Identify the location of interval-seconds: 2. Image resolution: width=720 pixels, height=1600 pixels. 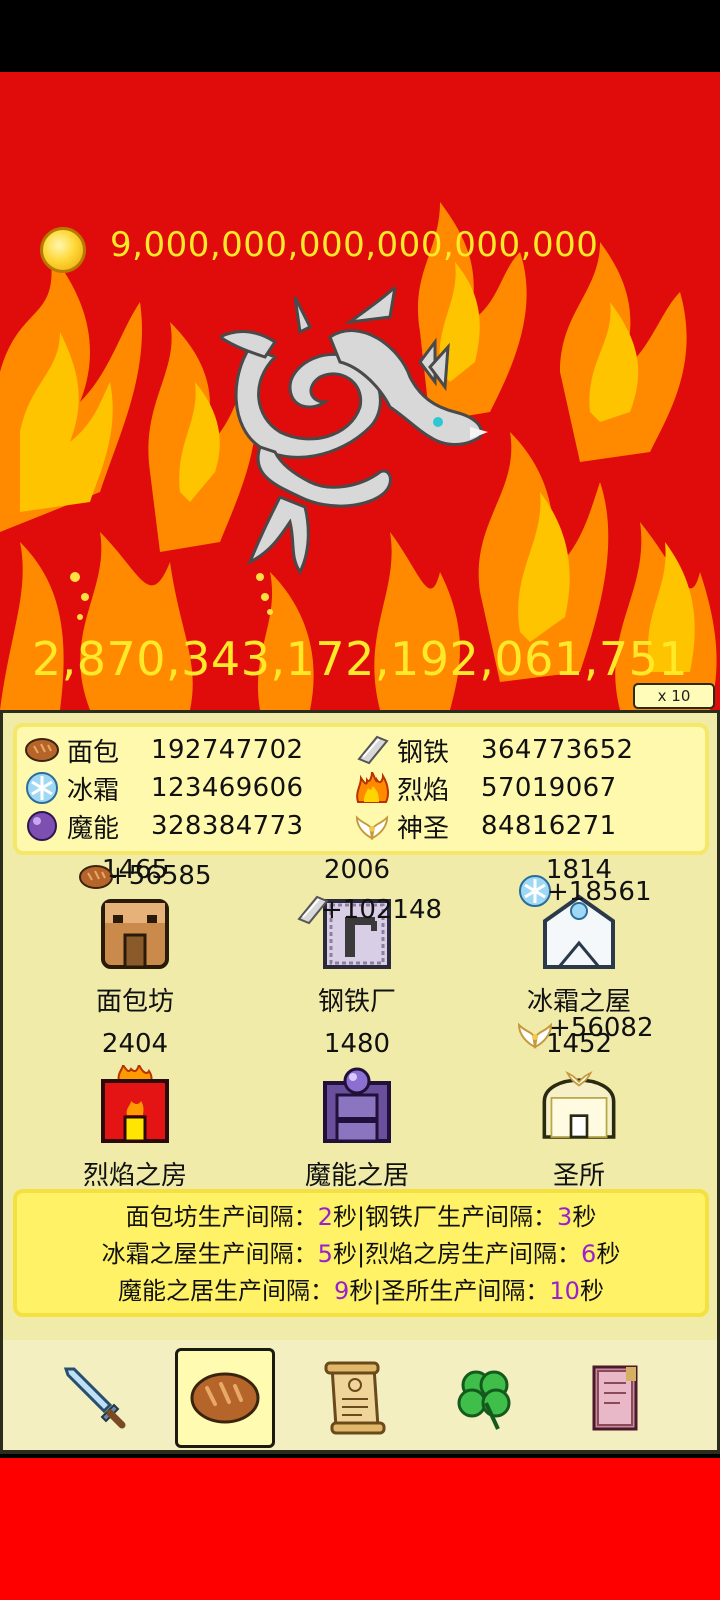
(325, 1217).